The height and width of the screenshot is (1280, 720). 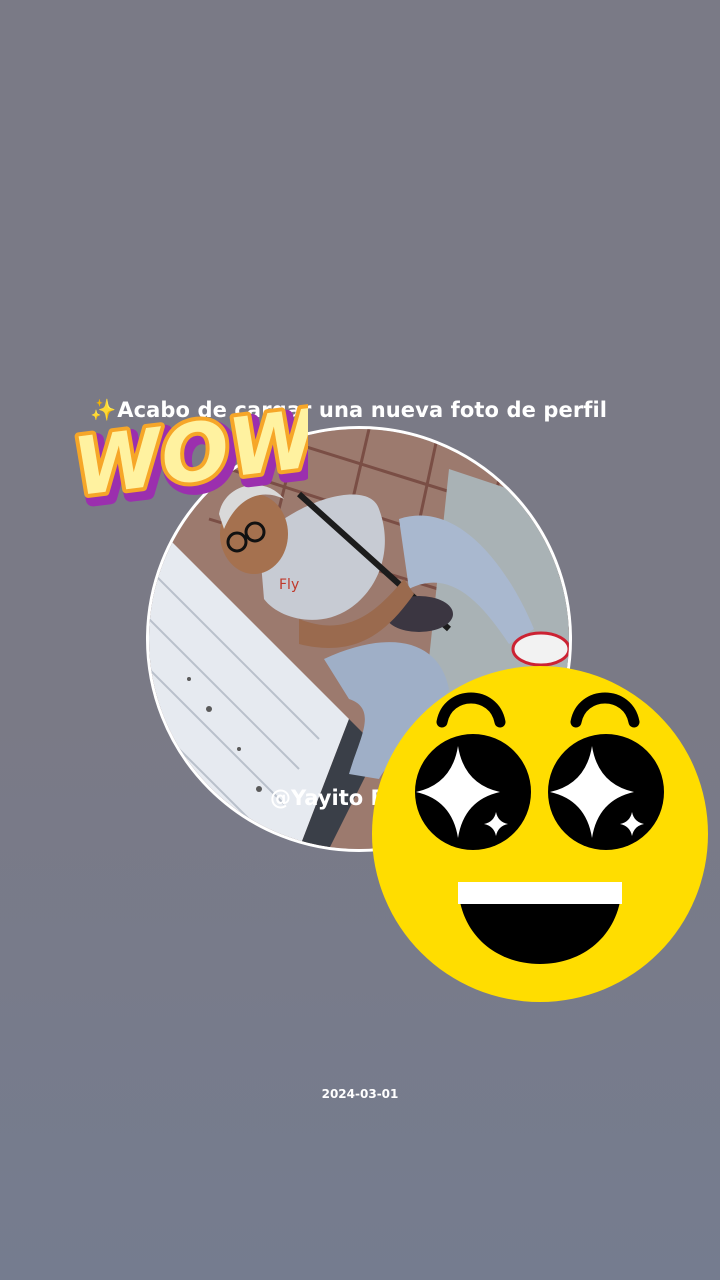 I want to click on svg-text: Fly, so click(x=289, y=585).